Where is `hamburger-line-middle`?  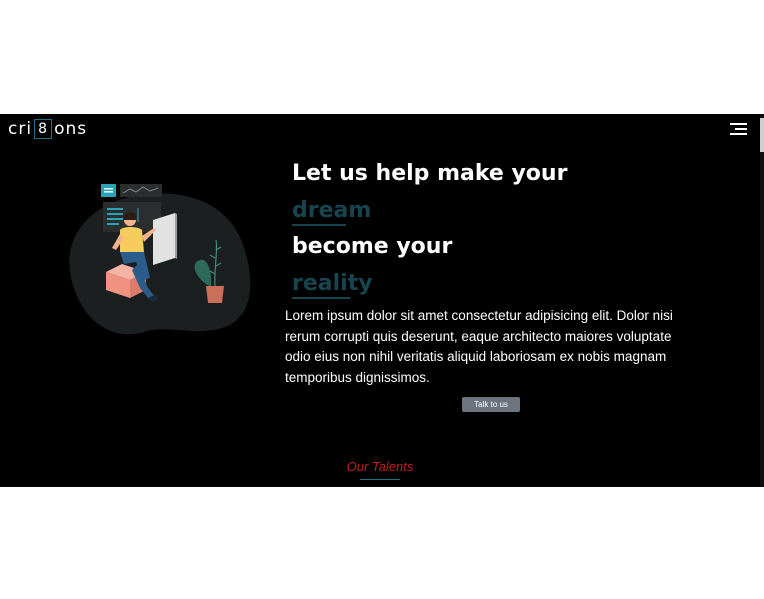
hamburger-line-middle is located at coordinates (741, 129).